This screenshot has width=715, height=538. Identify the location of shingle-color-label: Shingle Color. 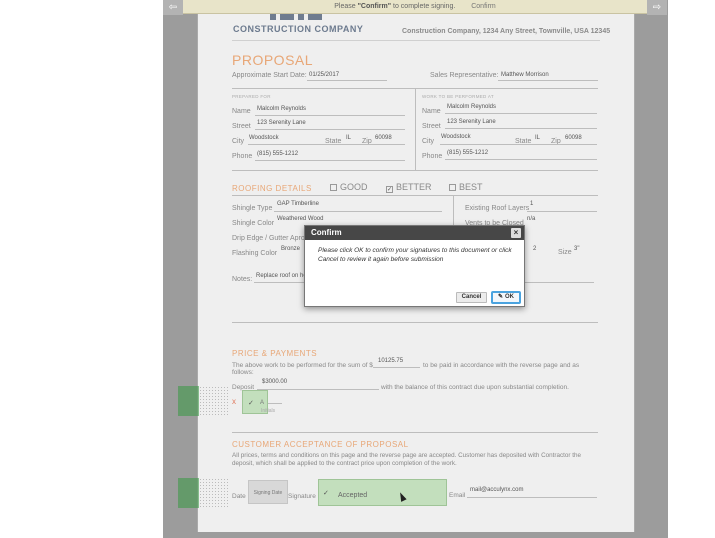
(253, 223).